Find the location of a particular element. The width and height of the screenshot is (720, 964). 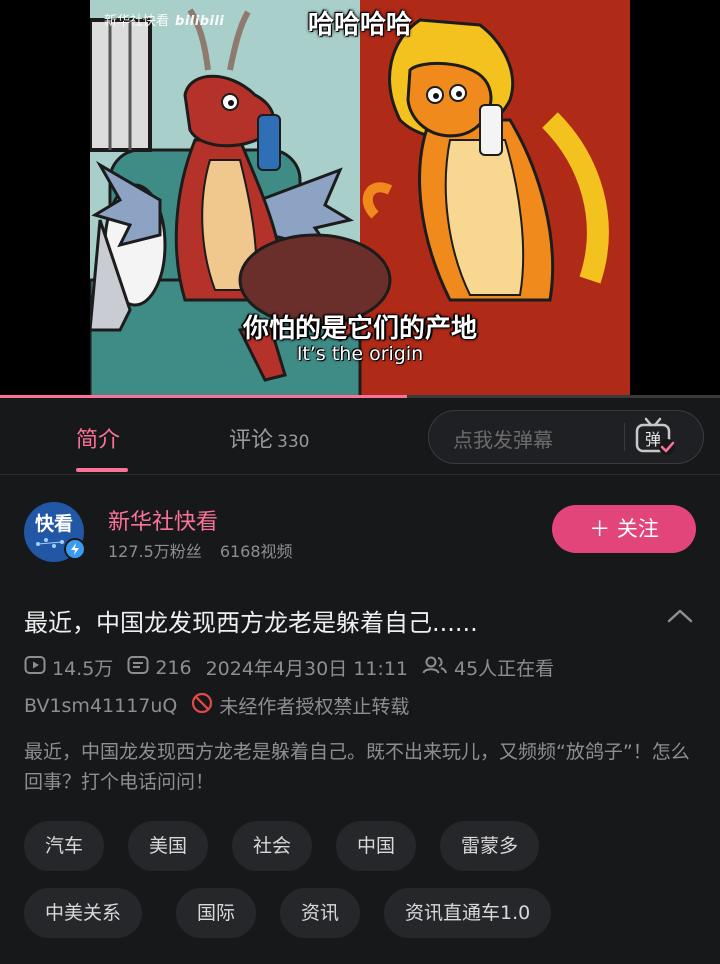

chevron-up-icon is located at coordinates (680, 616).